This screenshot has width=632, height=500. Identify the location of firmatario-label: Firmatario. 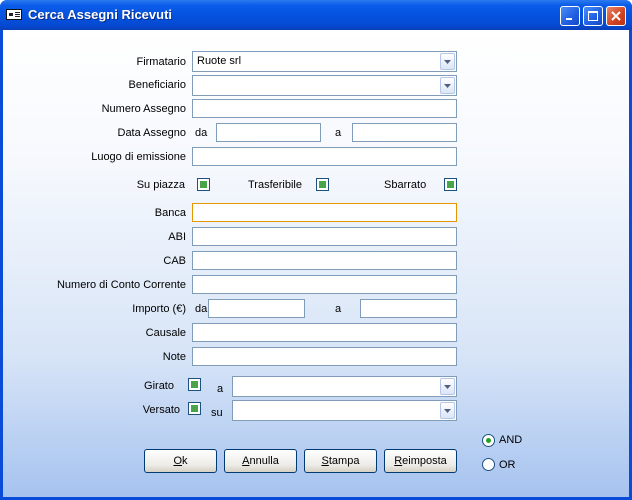
(161, 62).